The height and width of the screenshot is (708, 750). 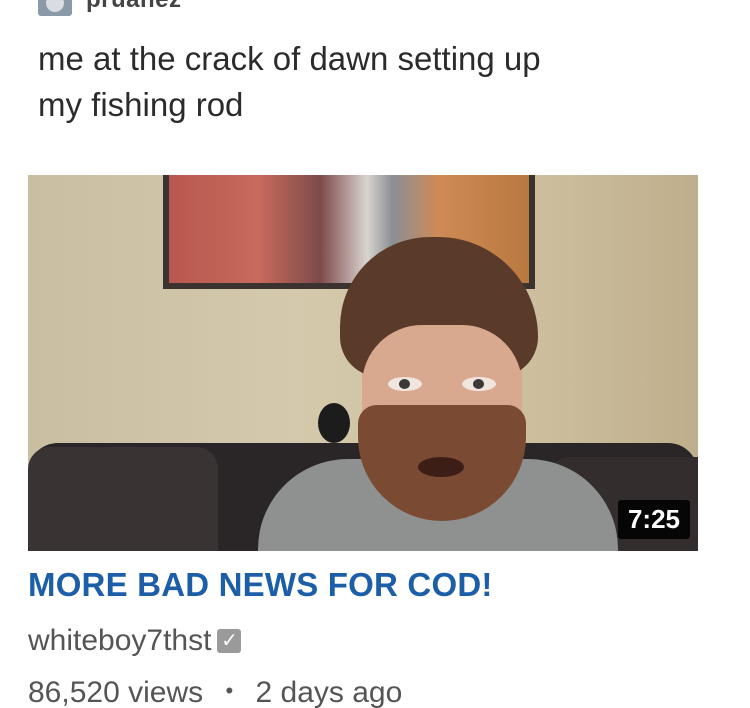 What do you see at coordinates (119, 641) in the screenshot?
I see `channel-name: whiteboy7thst` at bounding box center [119, 641].